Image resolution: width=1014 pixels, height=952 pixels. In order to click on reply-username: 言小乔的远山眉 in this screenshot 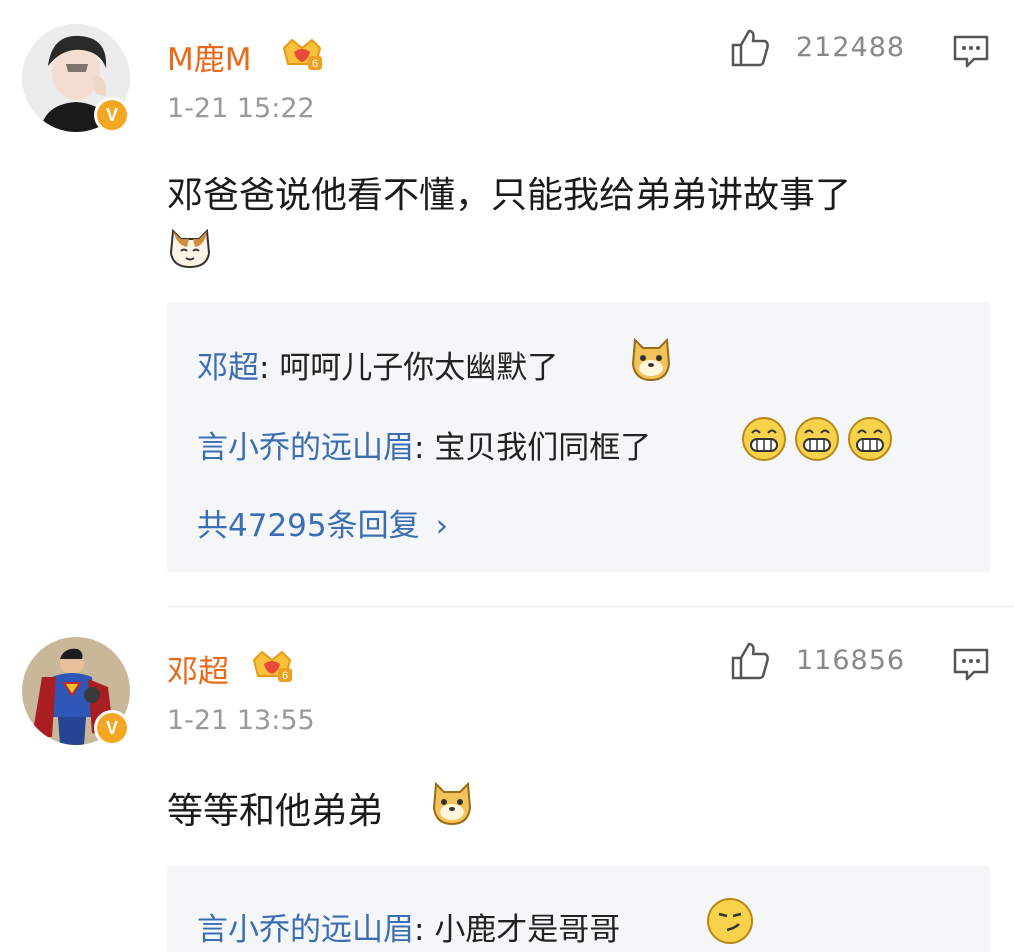, I will do `click(305, 930)`.